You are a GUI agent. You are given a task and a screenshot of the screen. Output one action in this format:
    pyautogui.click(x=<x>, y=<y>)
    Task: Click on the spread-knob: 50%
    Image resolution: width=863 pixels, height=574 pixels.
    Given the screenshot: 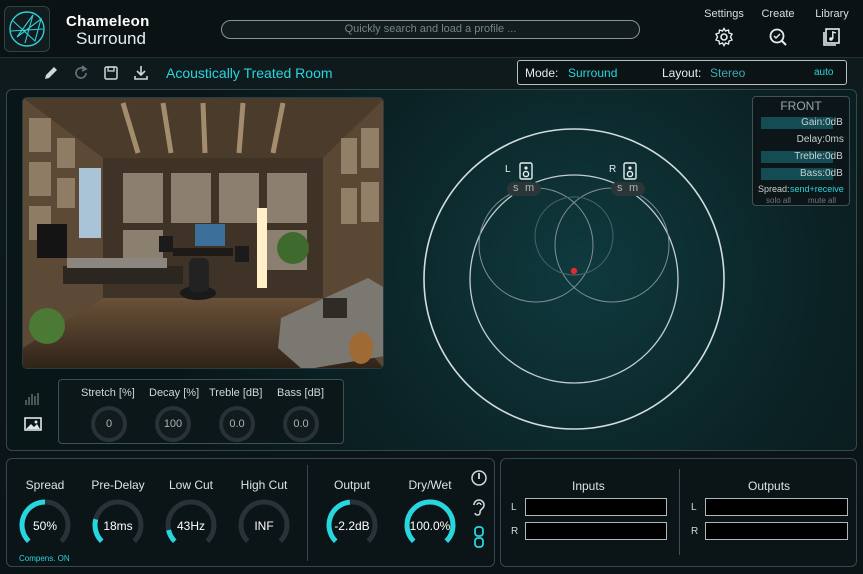 What is the action you would take?
    pyautogui.click(x=45, y=526)
    